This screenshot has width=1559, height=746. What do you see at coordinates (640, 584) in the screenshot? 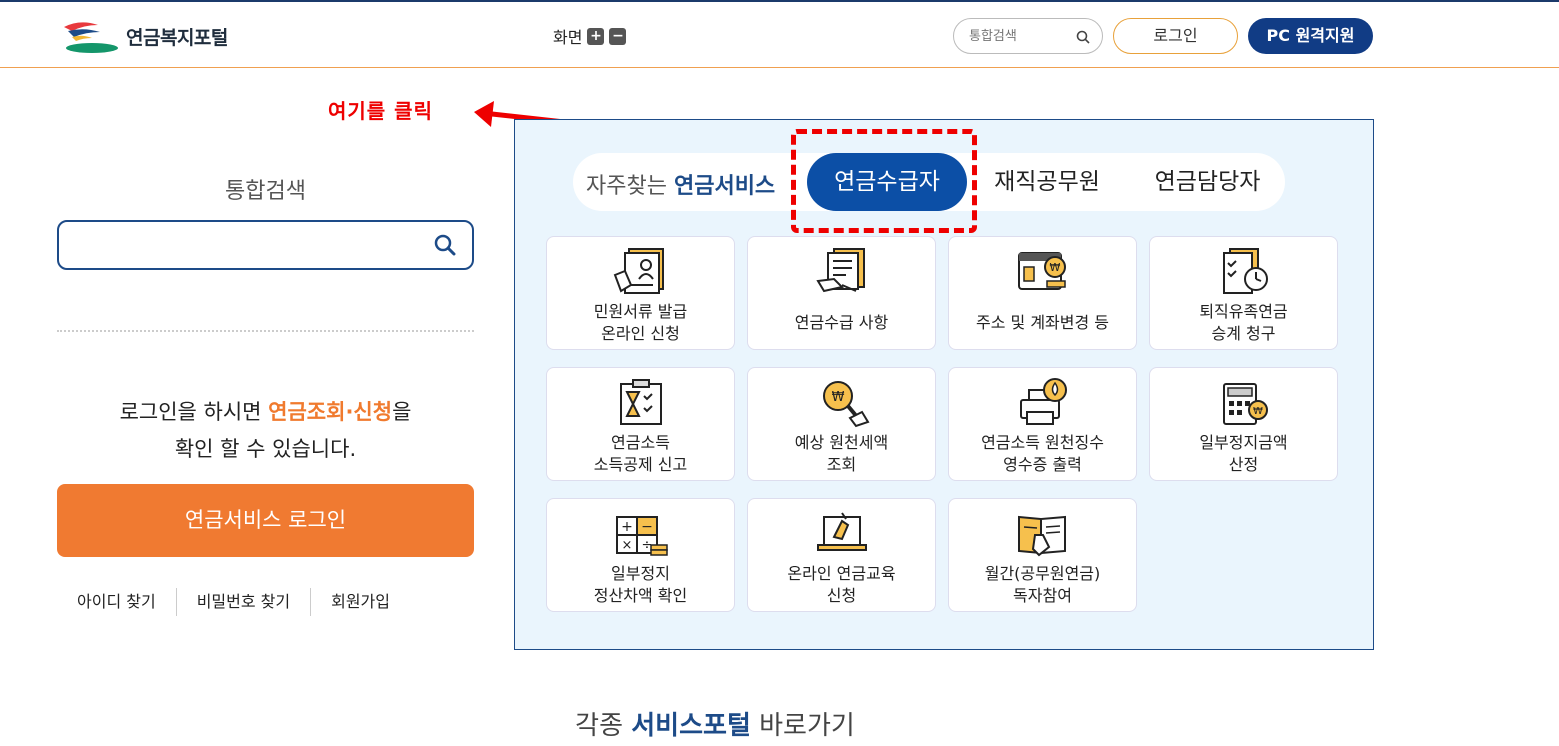
I see `card-label: 일부정지 정산차액 확인` at bounding box center [640, 584].